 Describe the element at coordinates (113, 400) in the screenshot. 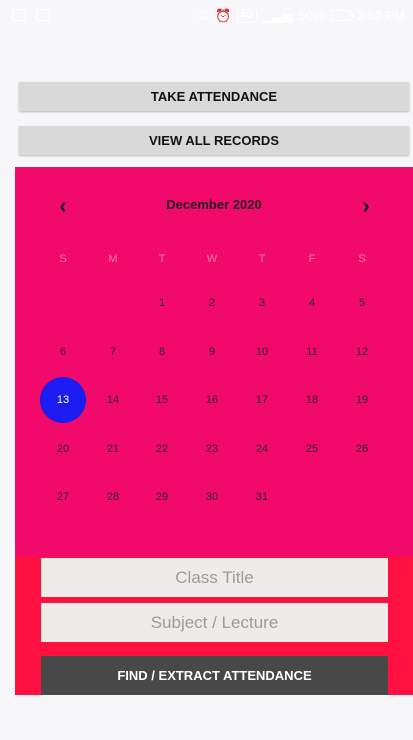

I see `calendar-day: 14` at that location.